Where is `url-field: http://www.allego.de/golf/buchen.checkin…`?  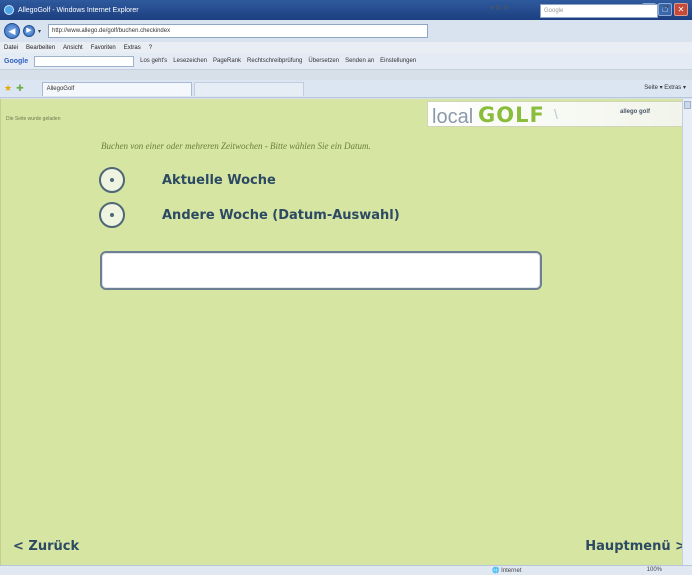 url-field: http://www.allego.de/golf/buchen.checkin… is located at coordinates (238, 31).